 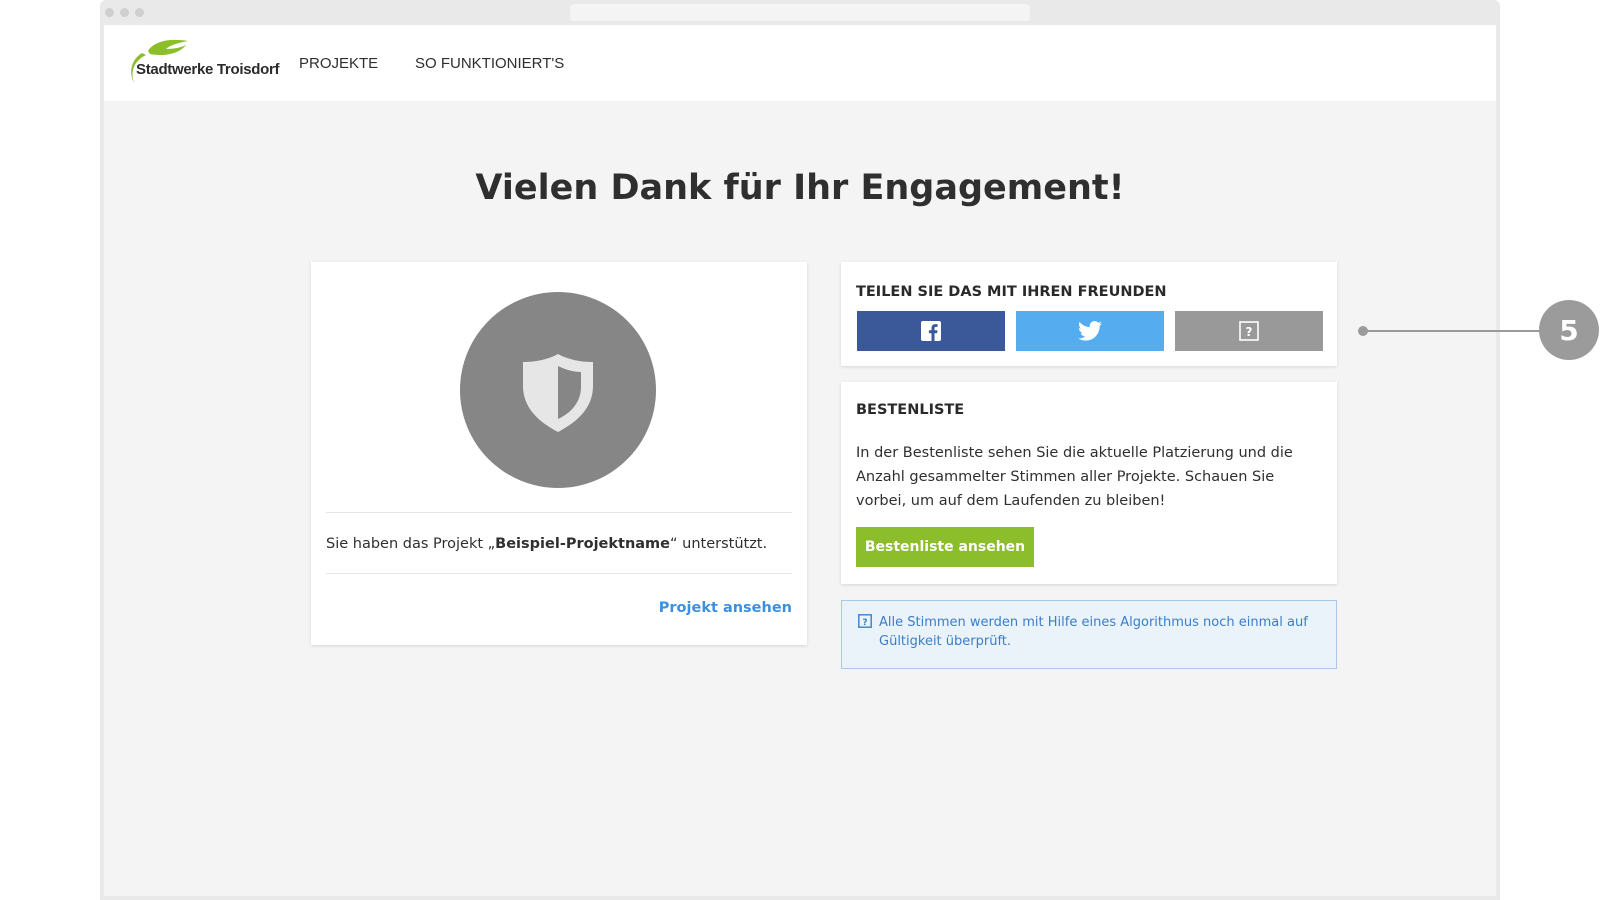 I want to click on page-title: Vielen Dank für Ihr Engagement!, so click(x=800, y=188).